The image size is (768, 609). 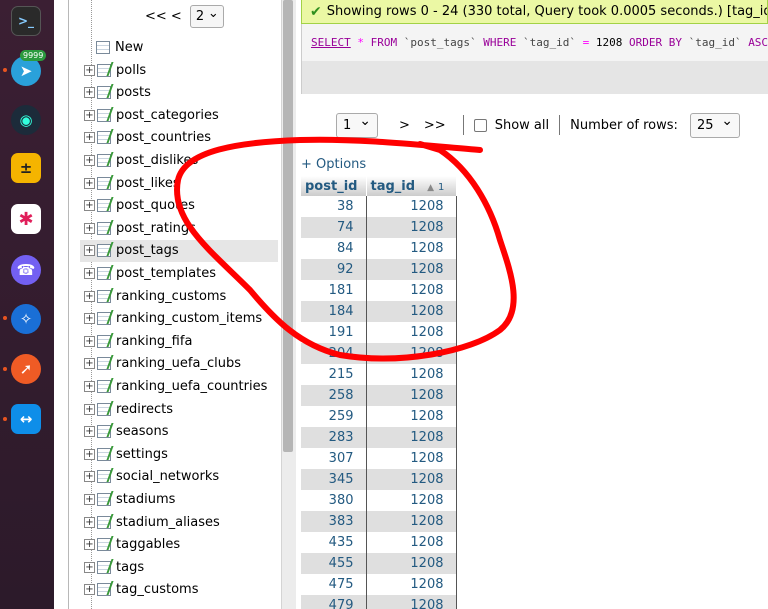 What do you see at coordinates (179, 70) in the screenshot?
I see `tree-item-polls: + polls` at bounding box center [179, 70].